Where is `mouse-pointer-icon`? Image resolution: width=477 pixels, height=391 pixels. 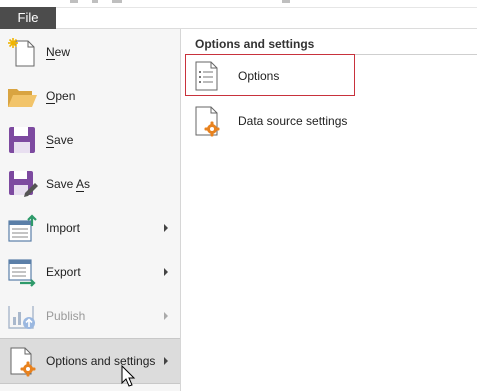
mouse-pointer-icon is located at coordinates (128, 376).